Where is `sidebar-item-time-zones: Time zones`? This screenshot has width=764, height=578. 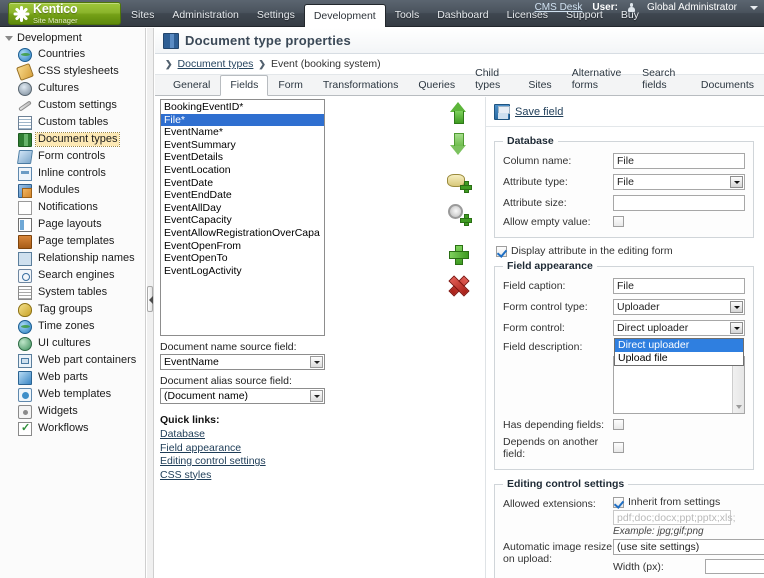 sidebar-item-time-zones: Time zones is located at coordinates (72, 326).